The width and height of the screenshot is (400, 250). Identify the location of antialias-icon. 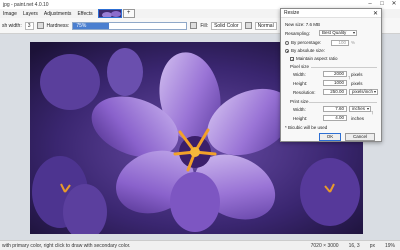
(40, 25).